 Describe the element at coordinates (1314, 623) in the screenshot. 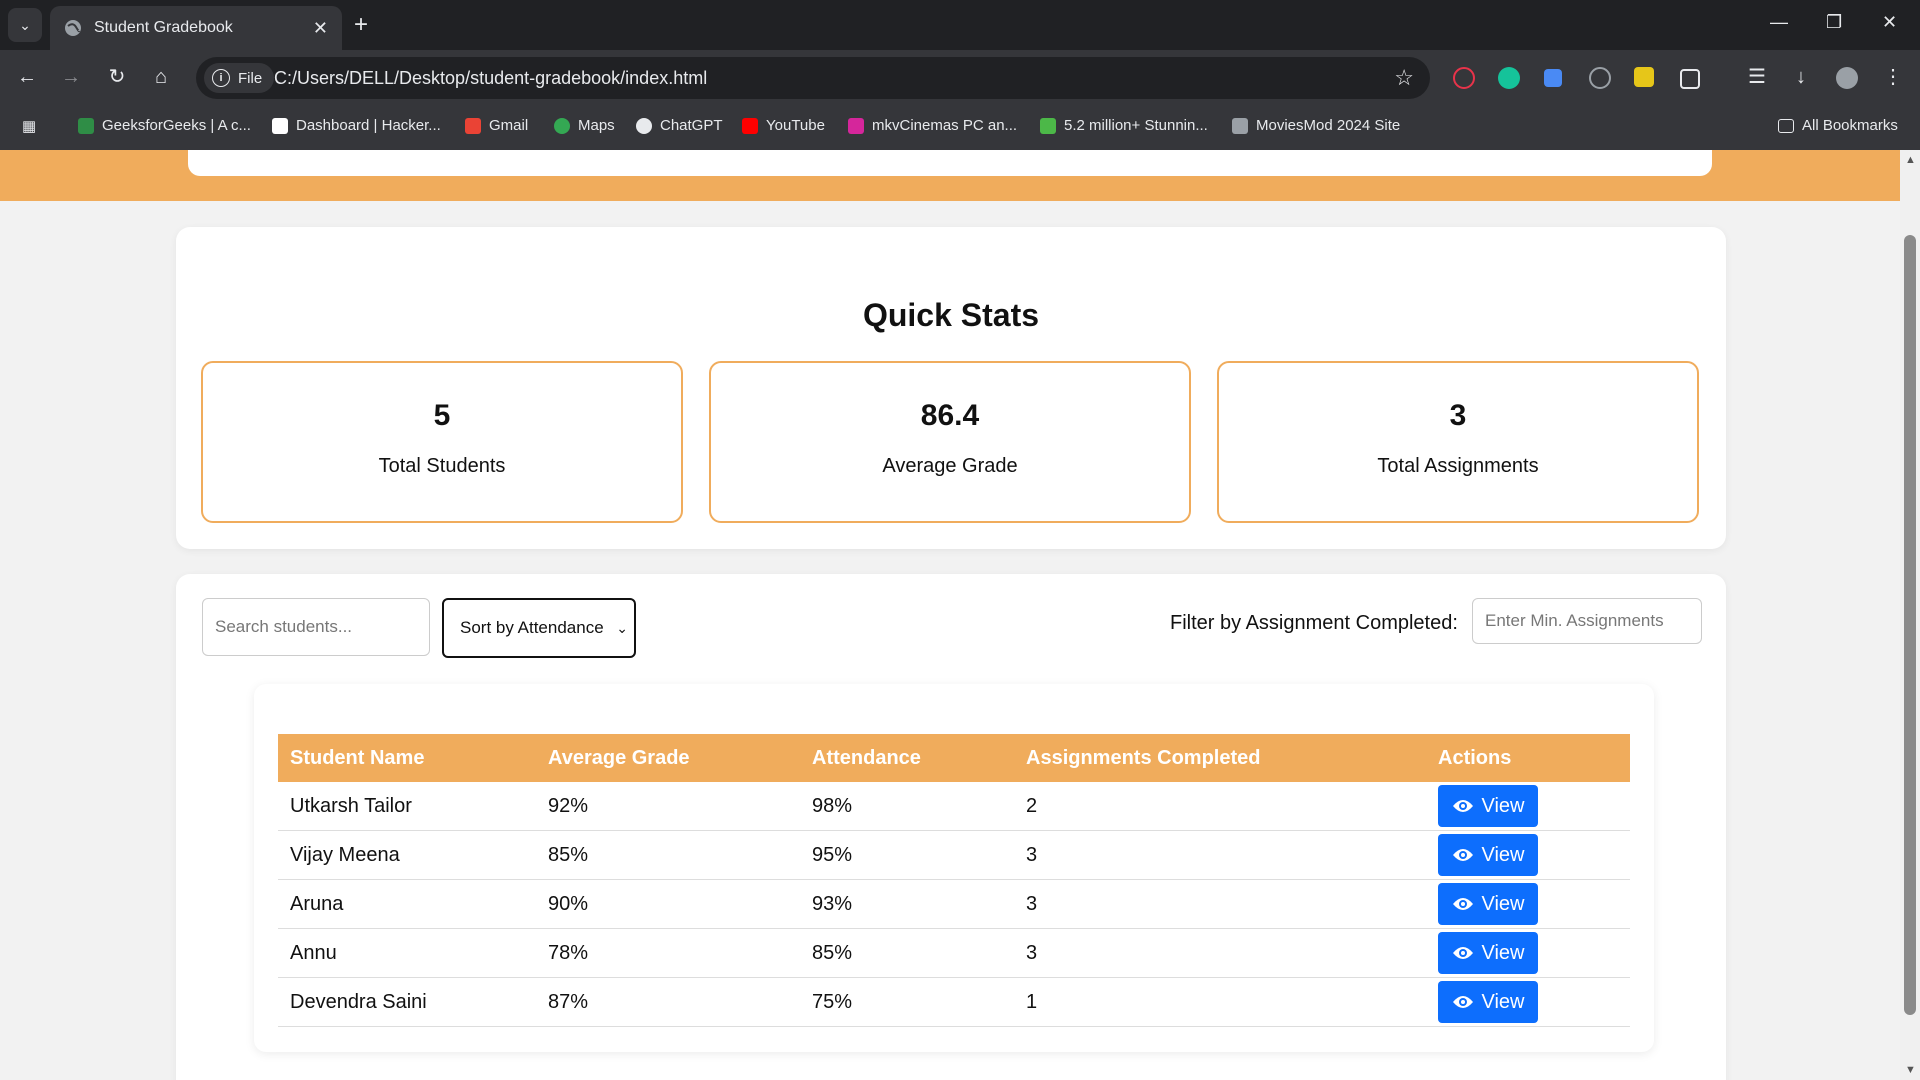

I see `filter-label: Filter by Assignment Completed:` at that location.